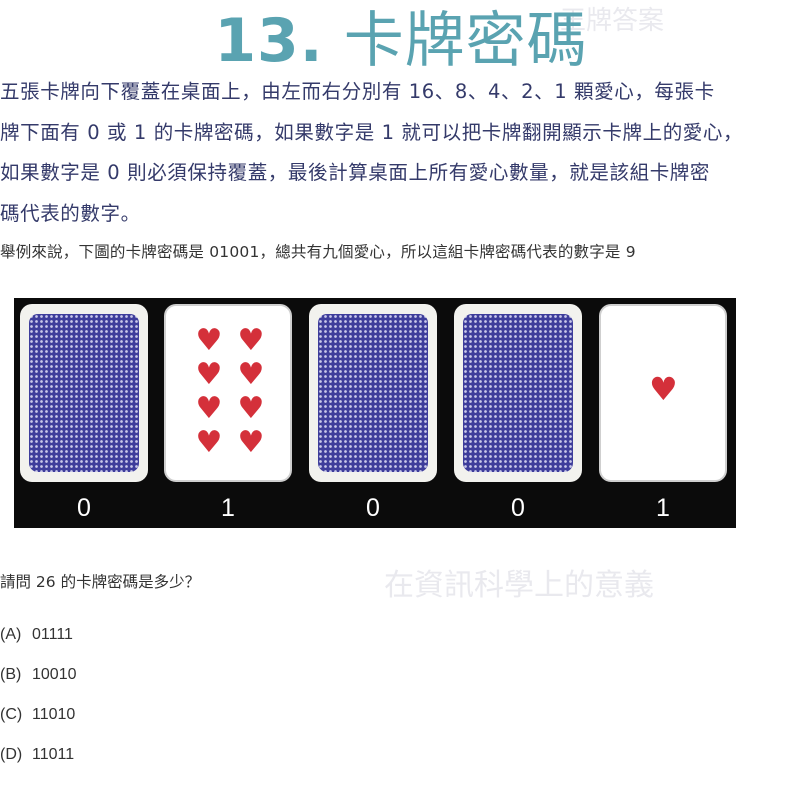  I want to click on heart-grid: ♥ ♥ ♥ ♥ ♥ ♥ ♥ ♥, so click(230, 392).